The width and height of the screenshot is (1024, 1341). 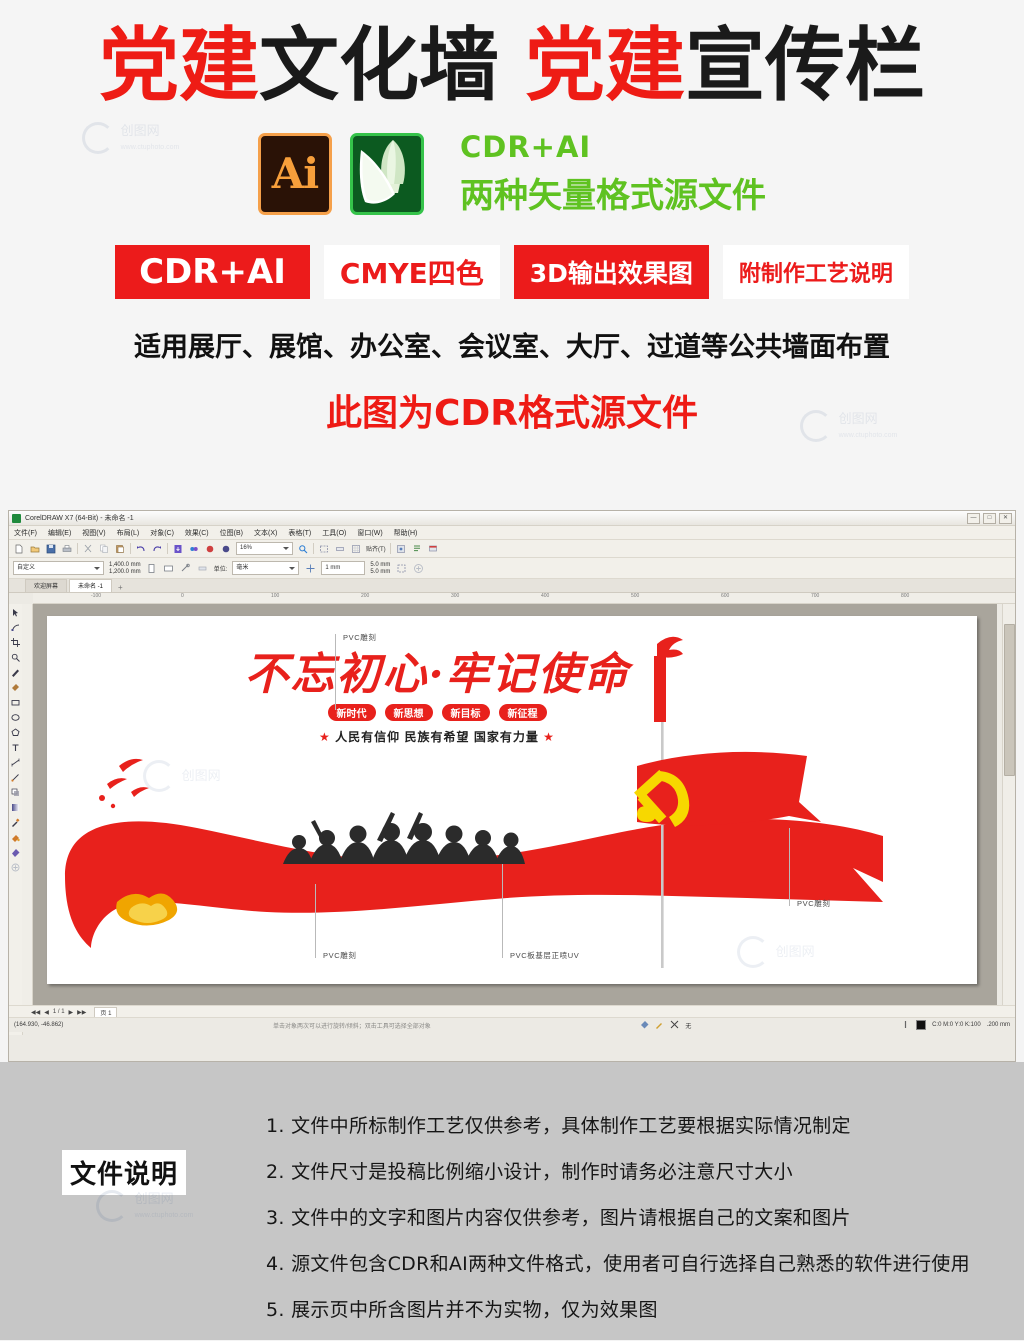 What do you see at coordinates (644, 1025) in the screenshot?
I see `fill-color-icon` at bounding box center [644, 1025].